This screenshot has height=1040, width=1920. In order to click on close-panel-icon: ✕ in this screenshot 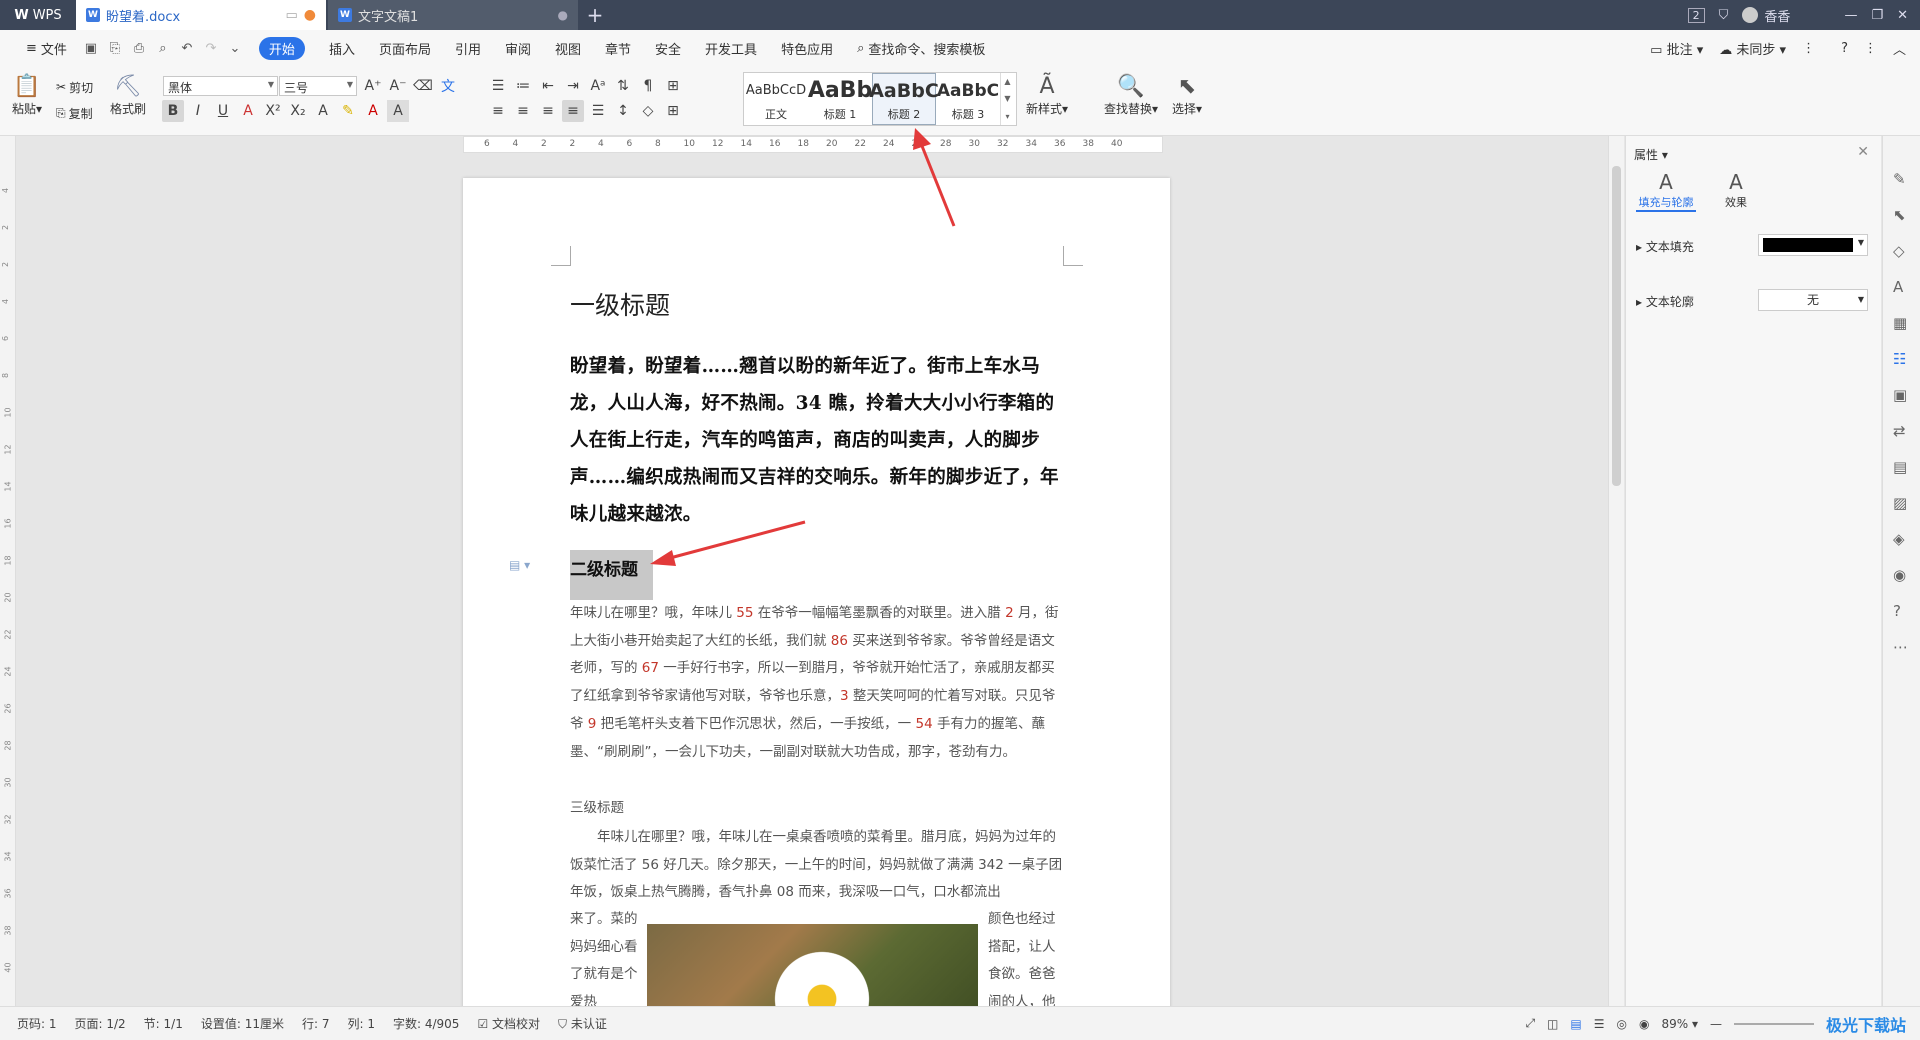, I will do `click(1863, 152)`.